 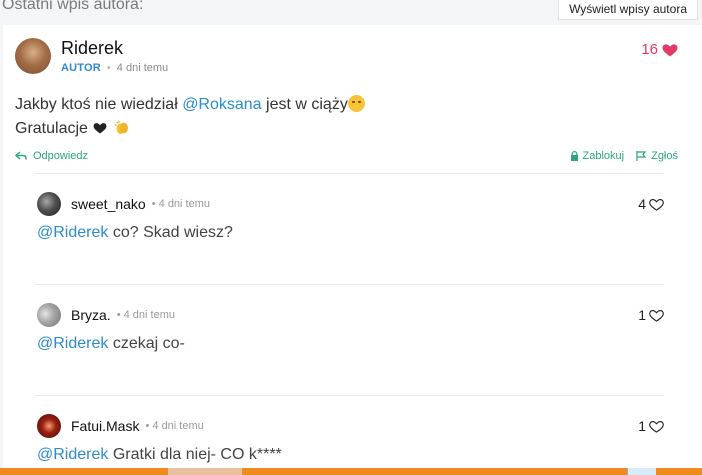 What do you see at coordinates (33, 56) in the screenshot?
I see `author-avatar` at bounding box center [33, 56].